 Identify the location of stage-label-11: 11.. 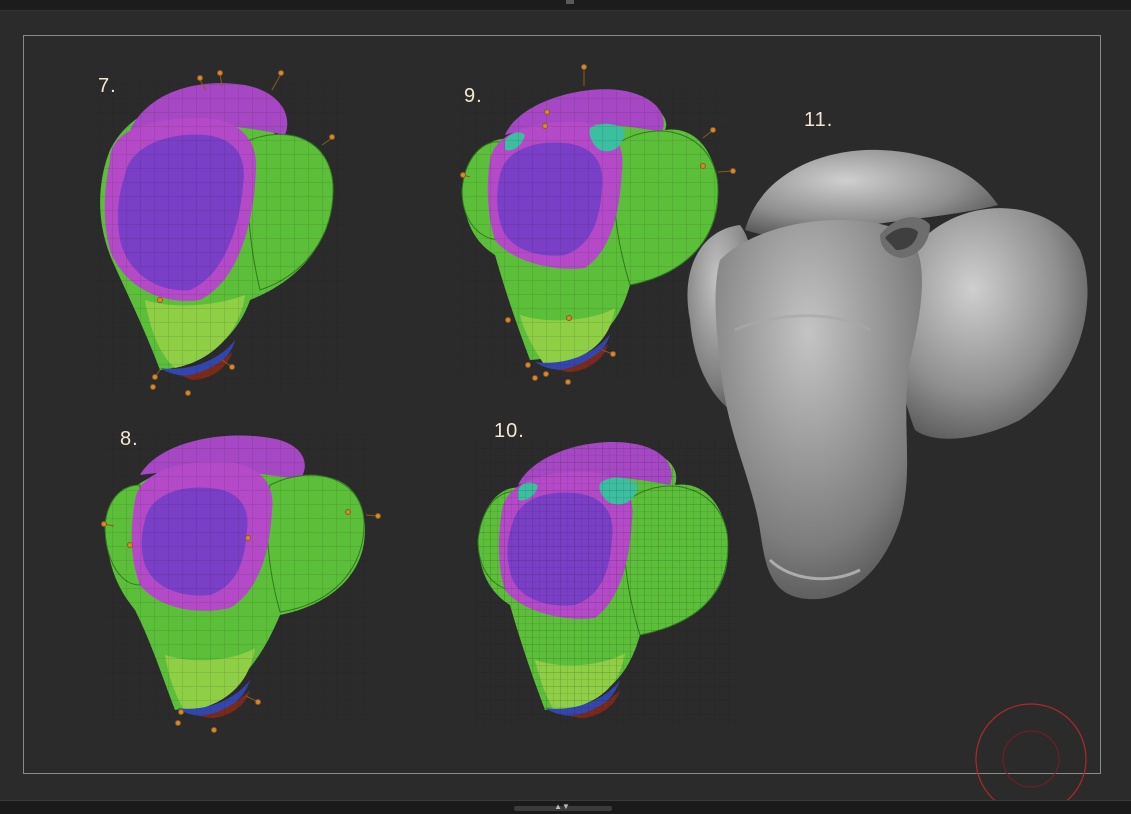
(819, 120).